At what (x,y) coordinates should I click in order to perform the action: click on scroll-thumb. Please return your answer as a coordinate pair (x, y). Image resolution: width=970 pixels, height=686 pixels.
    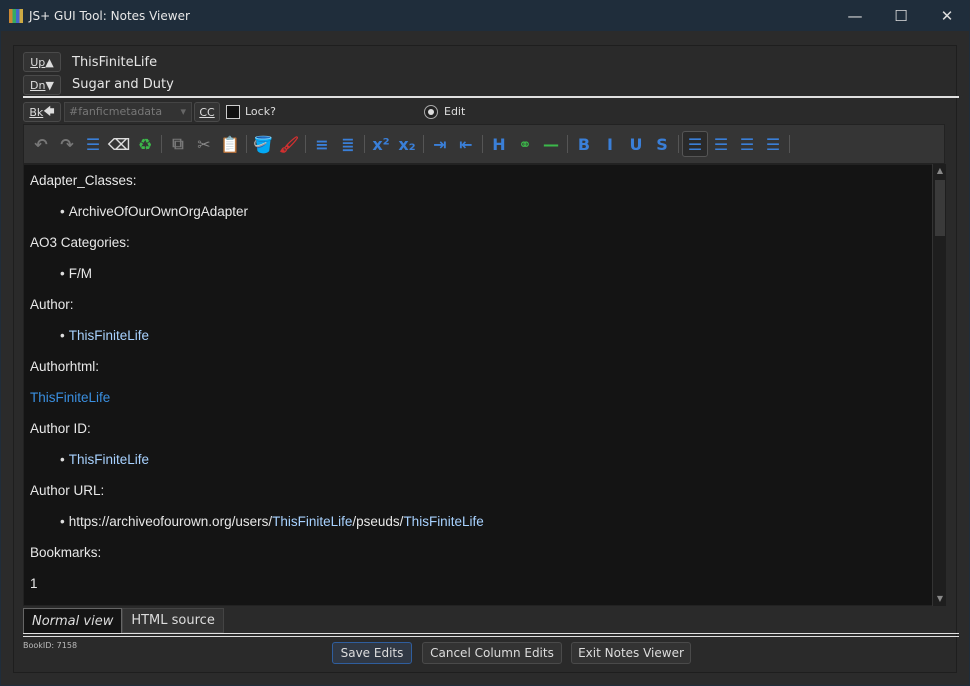
    Looking at the image, I should click on (940, 208).